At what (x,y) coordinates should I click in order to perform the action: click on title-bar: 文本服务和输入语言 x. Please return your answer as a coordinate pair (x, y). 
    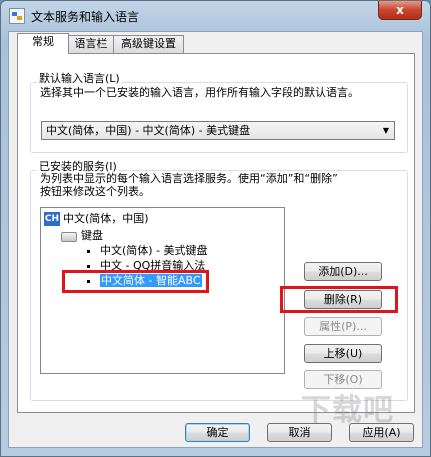
    Looking at the image, I should click on (215, 16).